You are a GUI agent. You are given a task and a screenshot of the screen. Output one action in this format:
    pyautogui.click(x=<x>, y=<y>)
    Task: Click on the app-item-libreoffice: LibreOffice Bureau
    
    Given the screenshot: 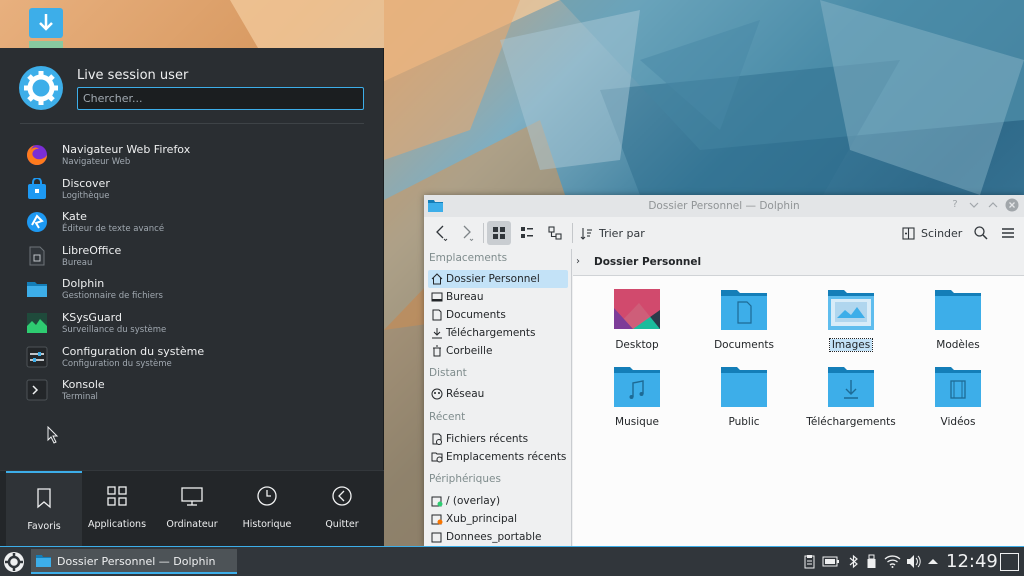 What is the action you would take?
    pyautogui.click(x=192, y=258)
    